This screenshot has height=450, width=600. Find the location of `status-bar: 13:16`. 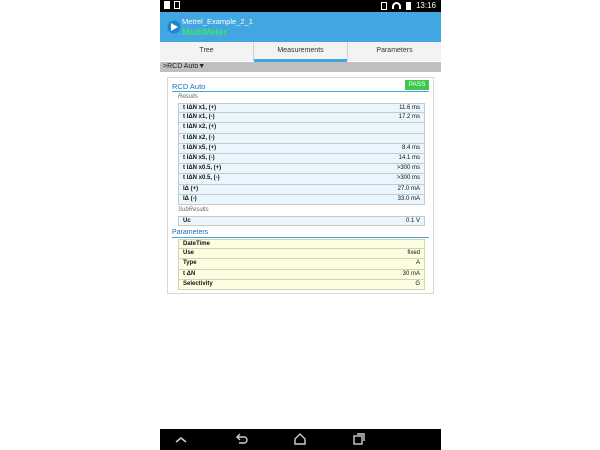

status-bar: 13:16 is located at coordinates (300, 6).